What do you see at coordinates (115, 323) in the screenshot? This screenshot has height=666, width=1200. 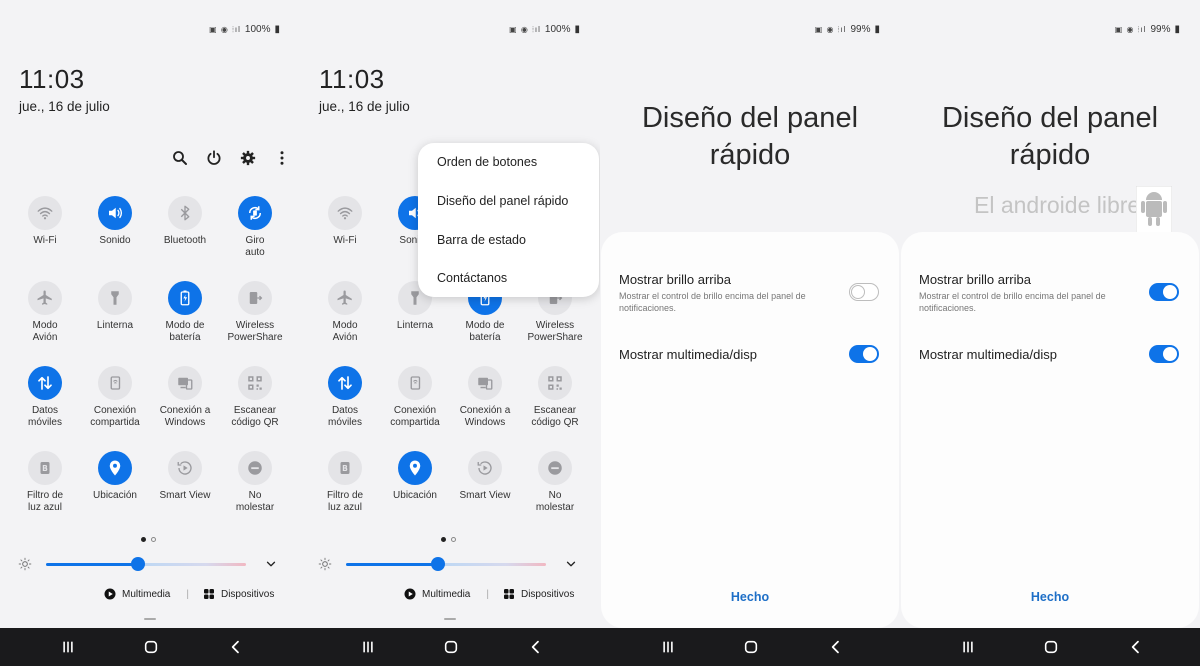 I see `quick-tile: Linterna` at bounding box center [115, 323].